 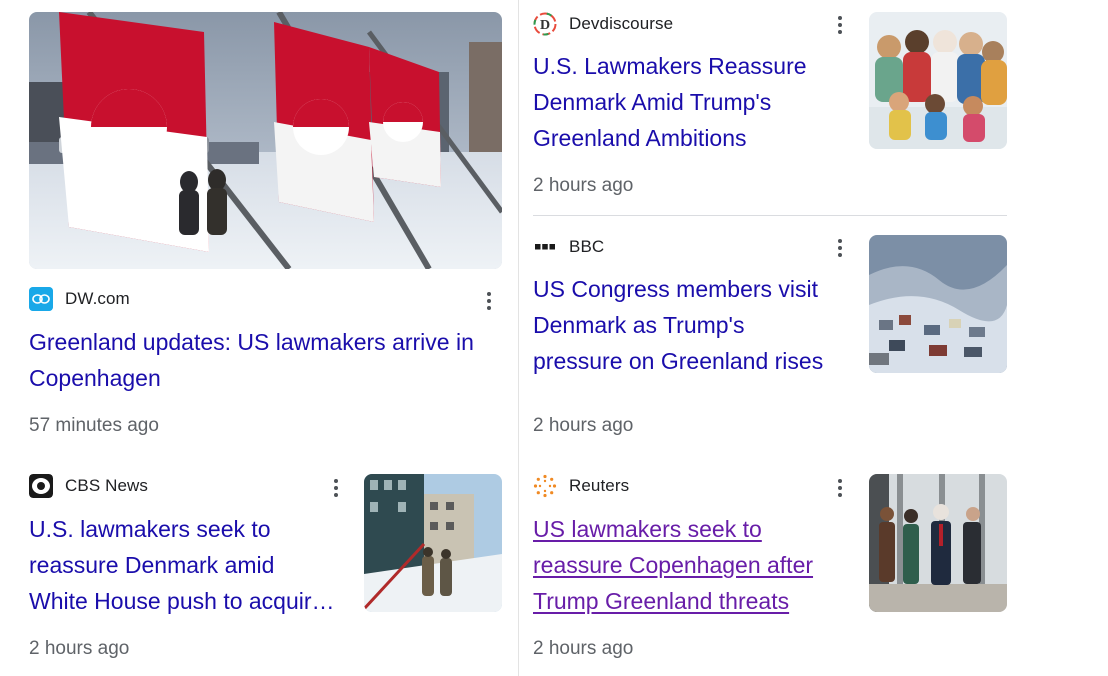 I want to click on headline-line: Greenland Ambitions, so click(x=640, y=138).